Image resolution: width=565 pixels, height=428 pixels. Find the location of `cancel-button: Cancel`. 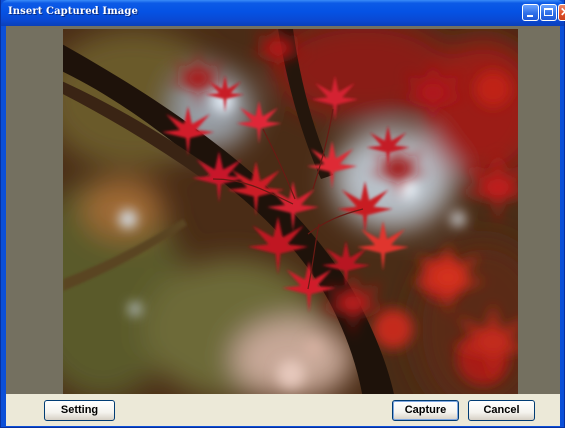

cancel-button: Cancel is located at coordinates (501, 410).